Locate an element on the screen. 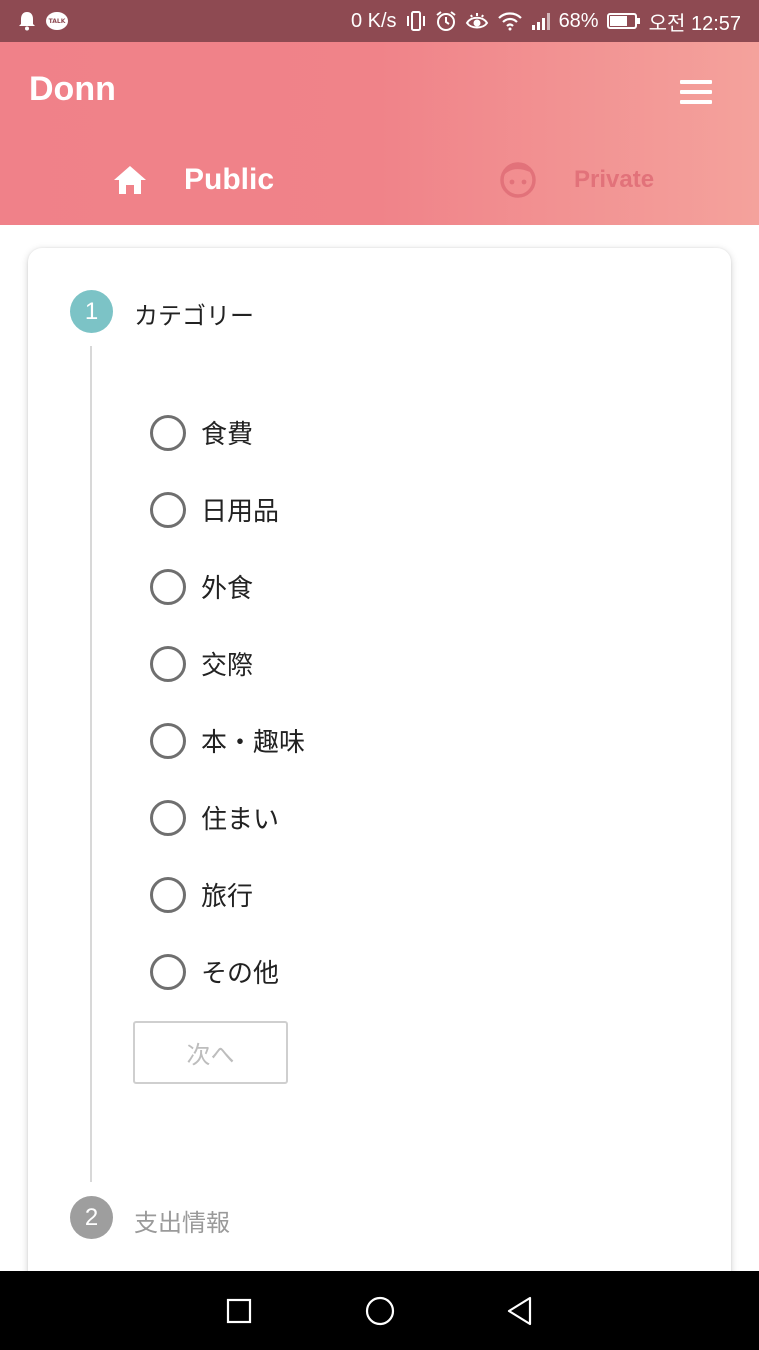  category-options: 食費 日用品 外食 交際 本・趣味 住まい 旅行 その他 is located at coordinates (227, 702).